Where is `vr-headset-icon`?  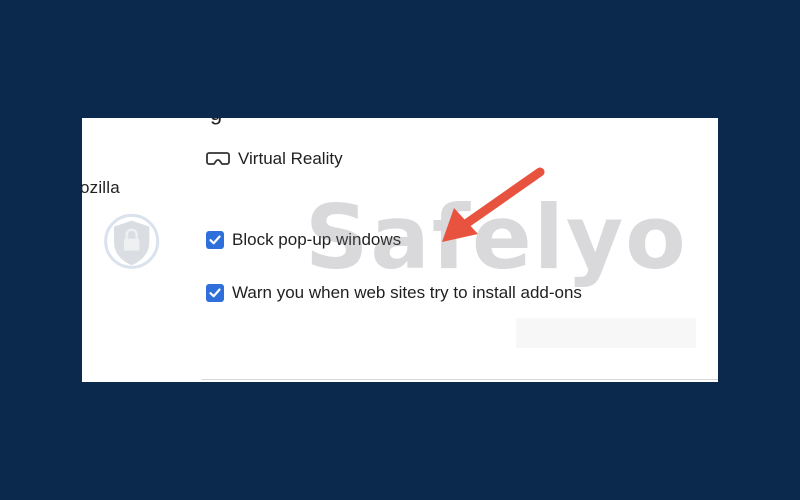
vr-headset-icon is located at coordinates (218, 158).